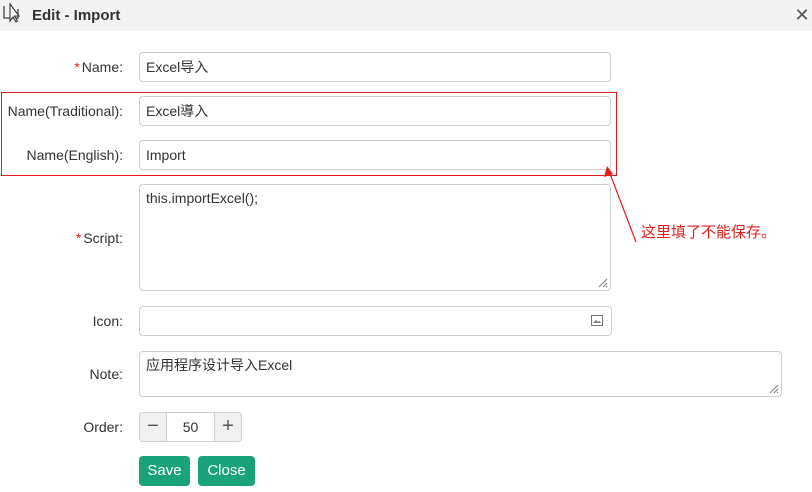 This screenshot has width=812, height=492. What do you see at coordinates (12, 13) in the screenshot?
I see `window-edit-icon` at bounding box center [12, 13].